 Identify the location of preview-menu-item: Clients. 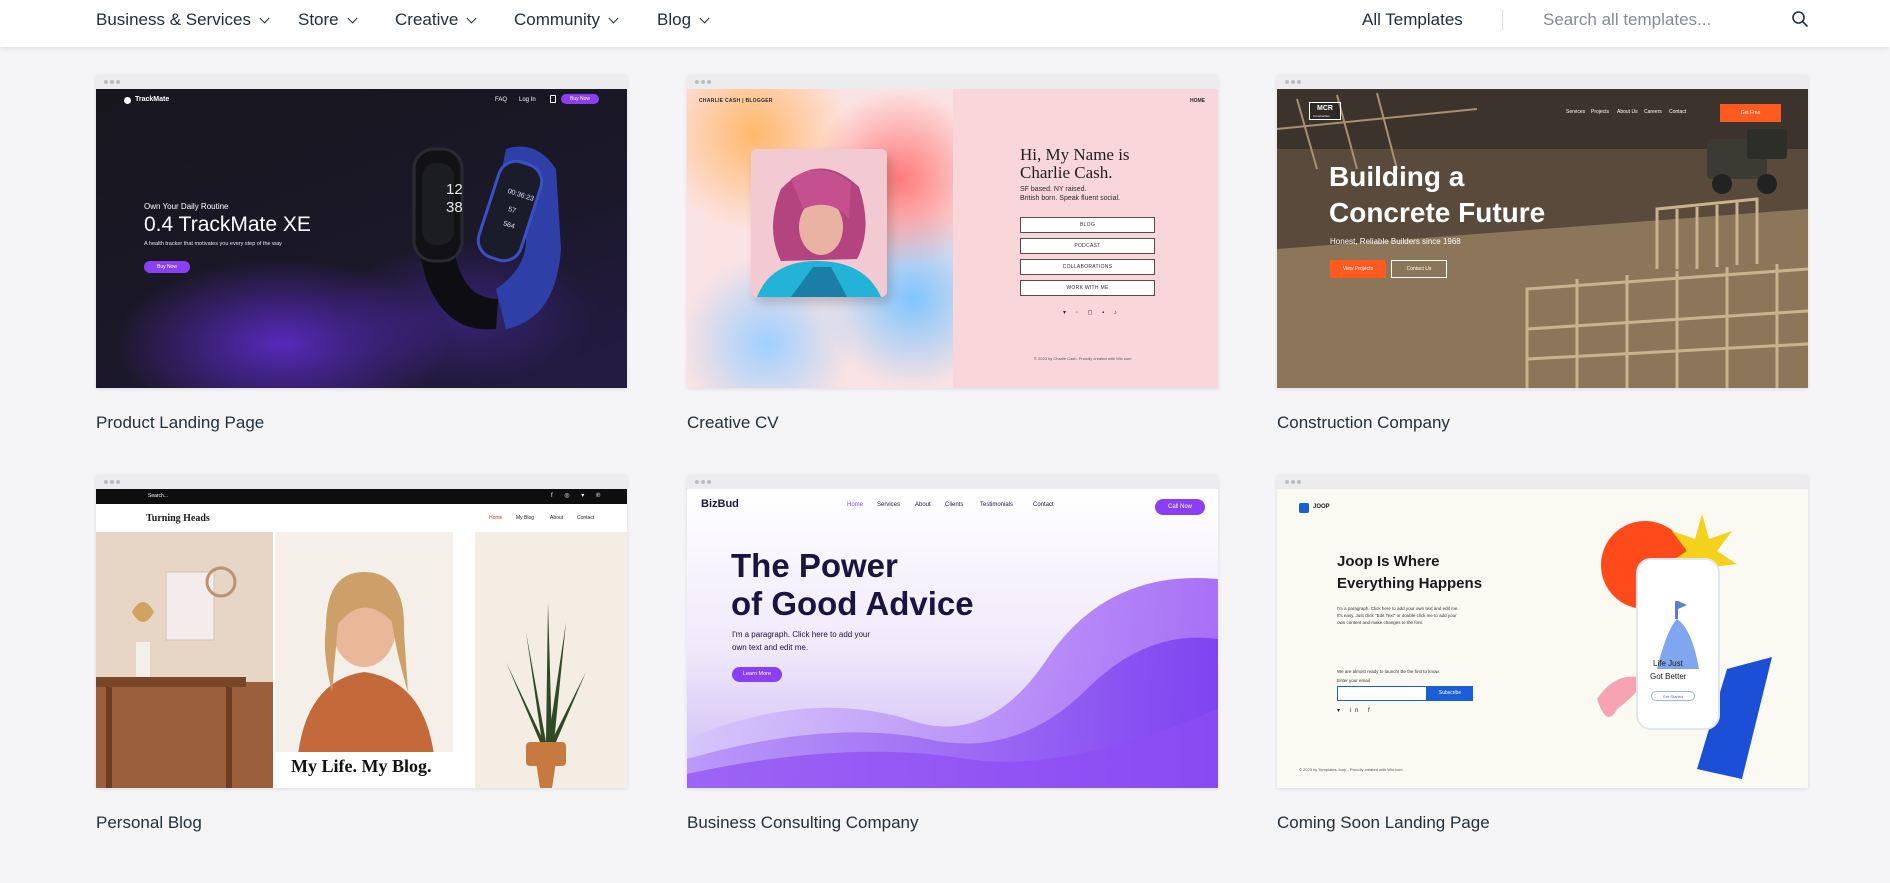
(954, 505).